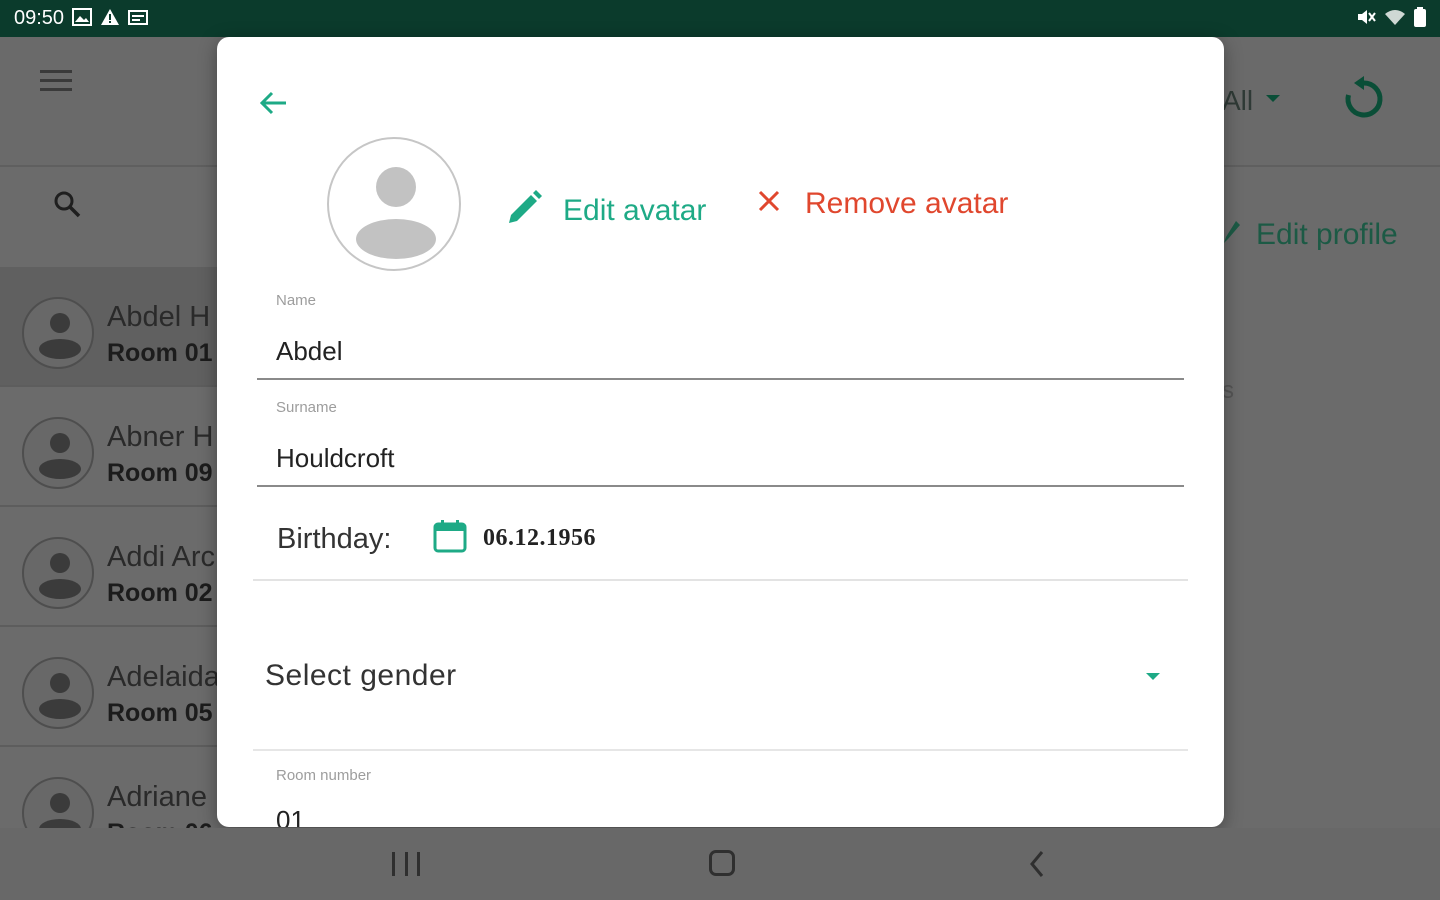 Image resolution: width=1440 pixels, height=900 pixels. What do you see at coordinates (39, 18) in the screenshot?
I see `clock: 09:50` at bounding box center [39, 18].